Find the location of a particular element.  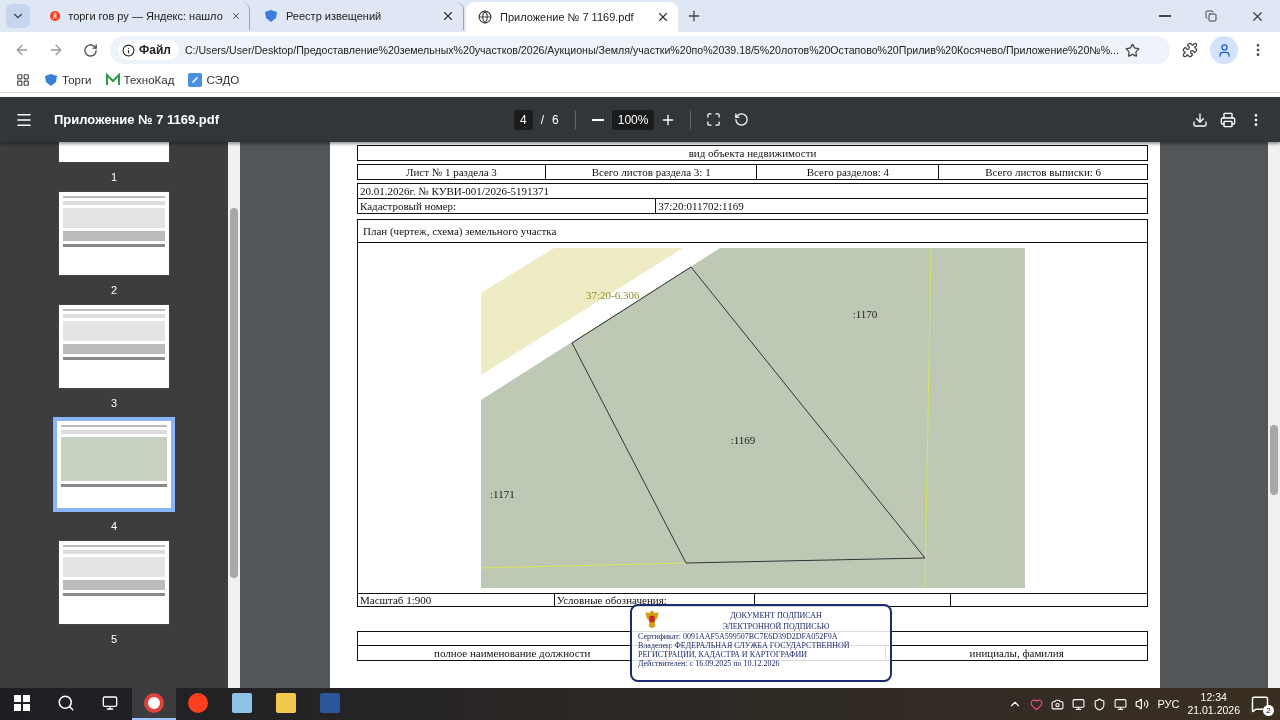

parcel-label: :1170 is located at coordinates (865, 314).